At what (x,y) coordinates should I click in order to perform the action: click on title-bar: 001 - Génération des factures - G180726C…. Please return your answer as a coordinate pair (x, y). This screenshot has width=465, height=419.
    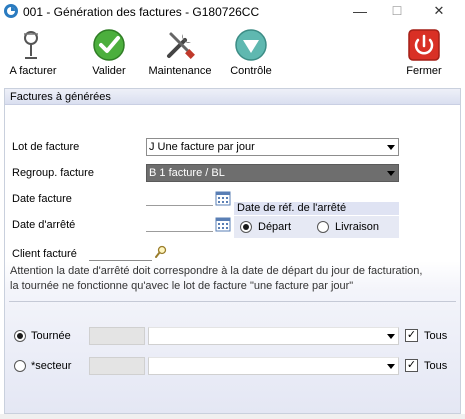
    Looking at the image, I should click on (232, 12).